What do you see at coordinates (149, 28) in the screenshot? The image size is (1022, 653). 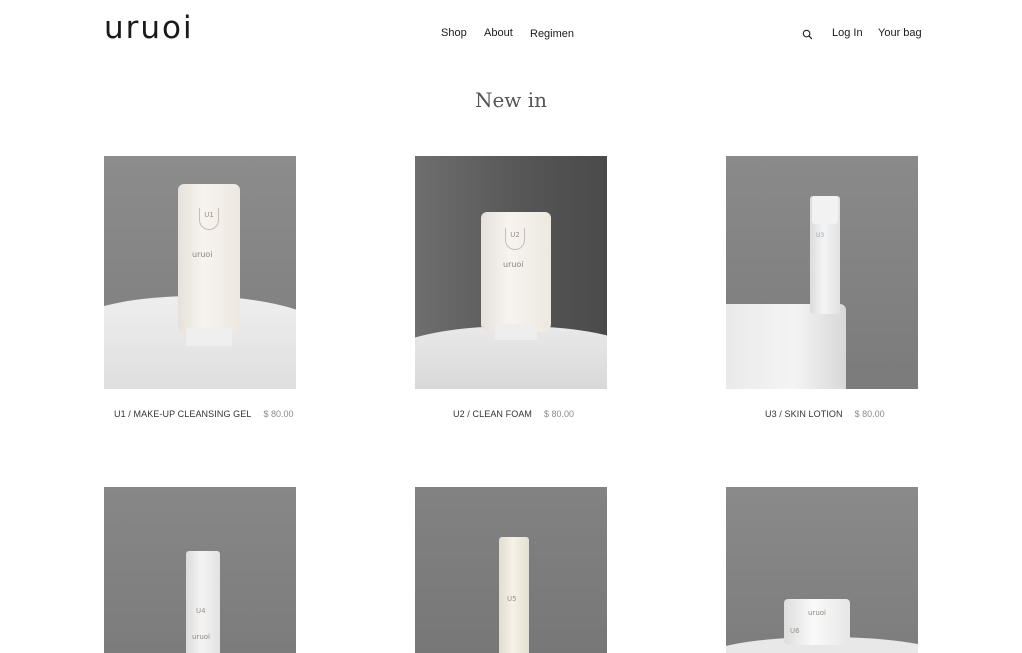 I see `brand-logo: uruoi` at bounding box center [149, 28].